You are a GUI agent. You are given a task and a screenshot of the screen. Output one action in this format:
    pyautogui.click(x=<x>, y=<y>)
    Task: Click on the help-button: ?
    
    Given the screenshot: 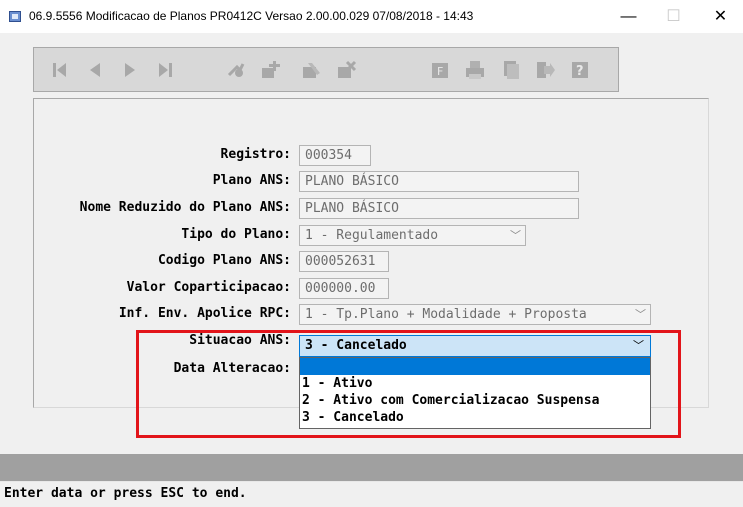 What is the action you would take?
    pyautogui.click(x=580, y=69)
    